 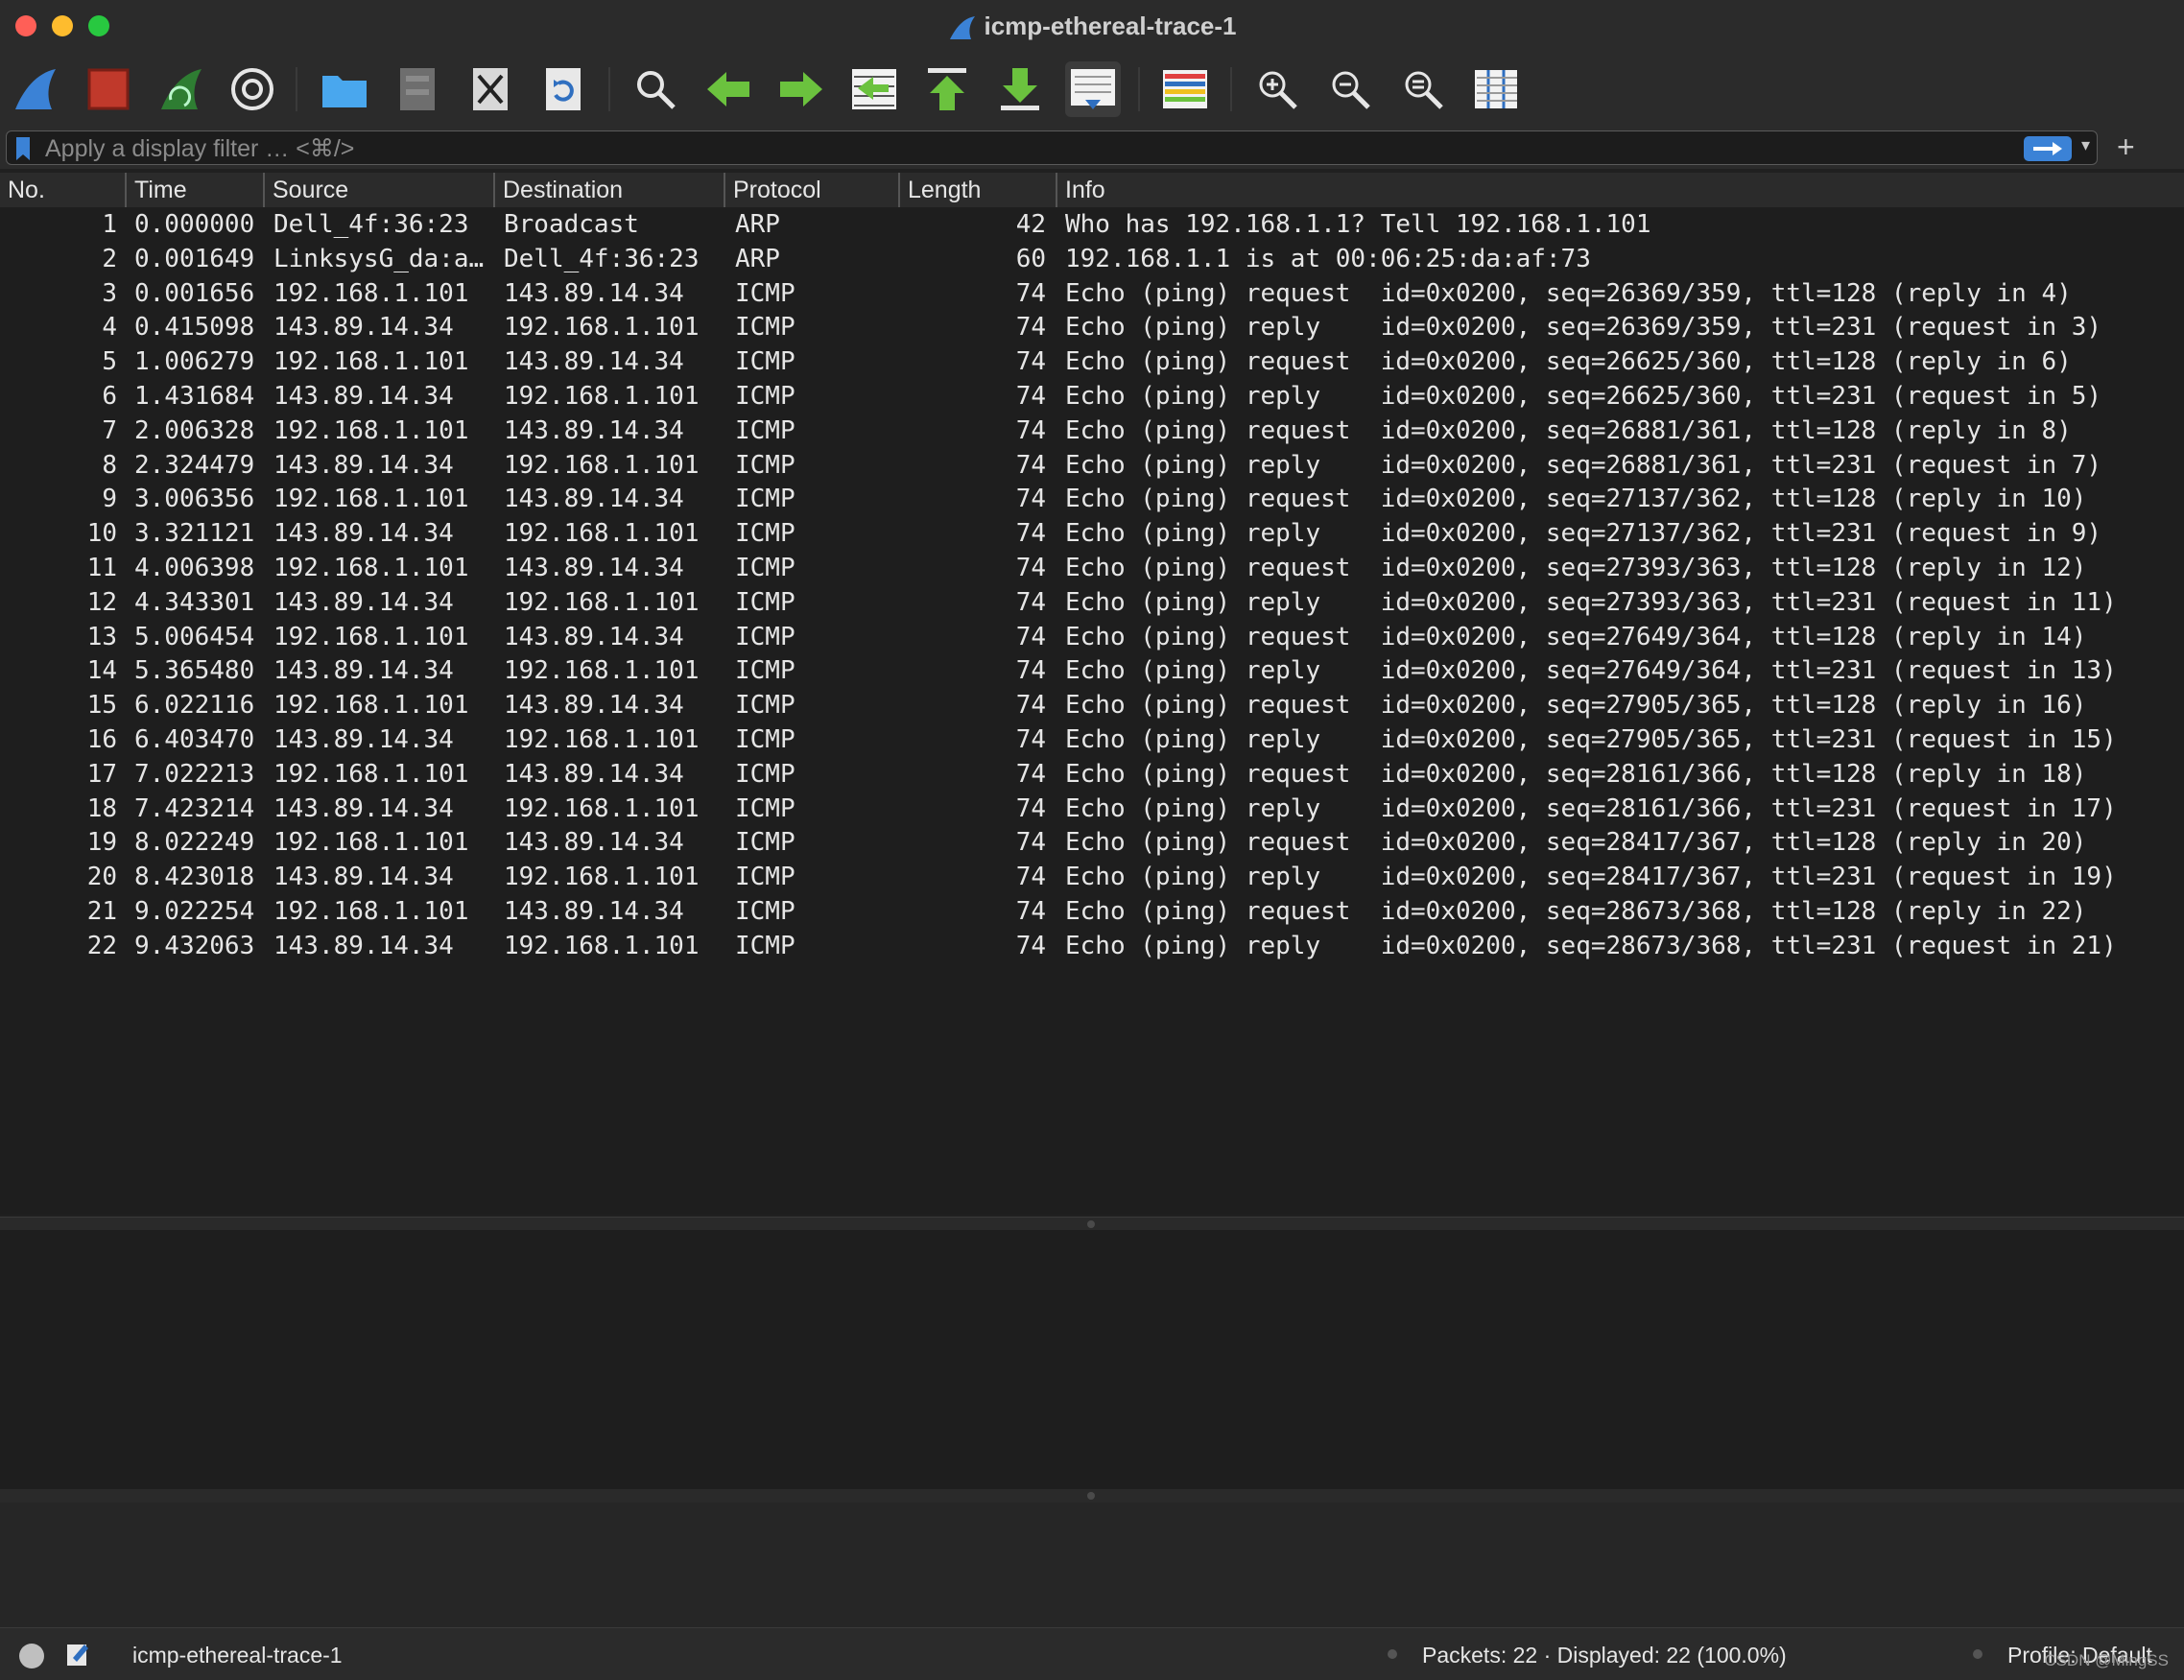 What do you see at coordinates (728, 89) in the screenshot?
I see `go-back-button` at bounding box center [728, 89].